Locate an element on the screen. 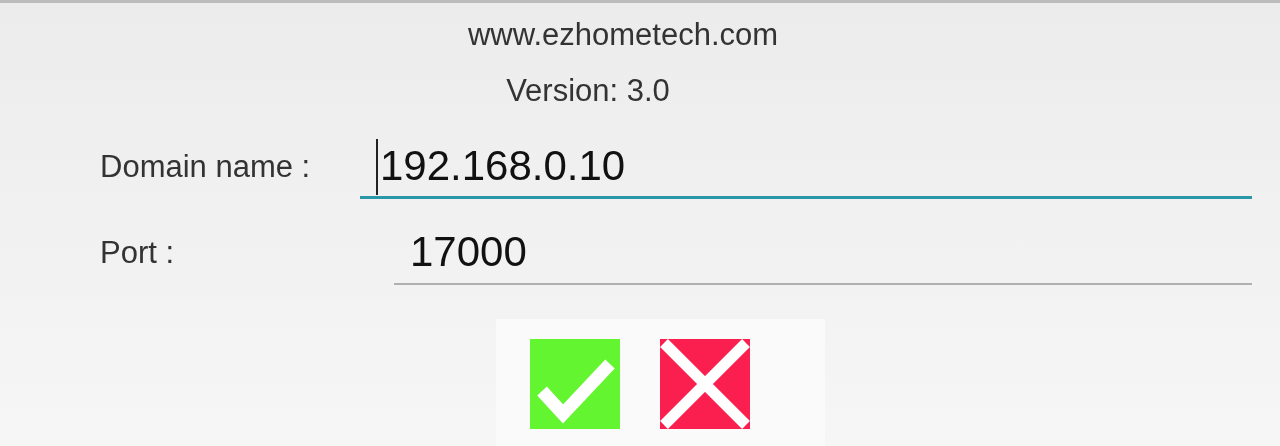 The height and width of the screenshot is (446, 1280). text-cursor is located at coordinates (377, 167).